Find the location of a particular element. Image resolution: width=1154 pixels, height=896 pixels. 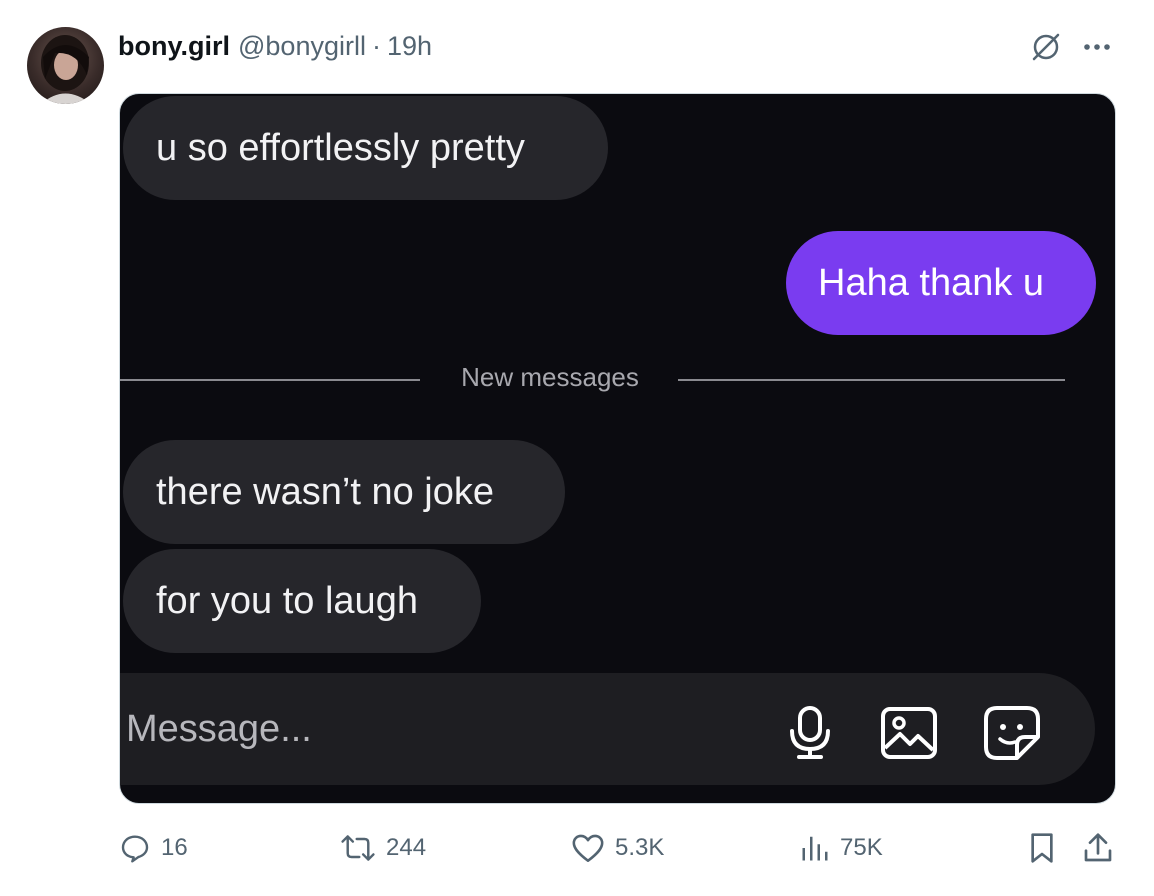

reply-count: 16 is located at coordinates (174, 847).